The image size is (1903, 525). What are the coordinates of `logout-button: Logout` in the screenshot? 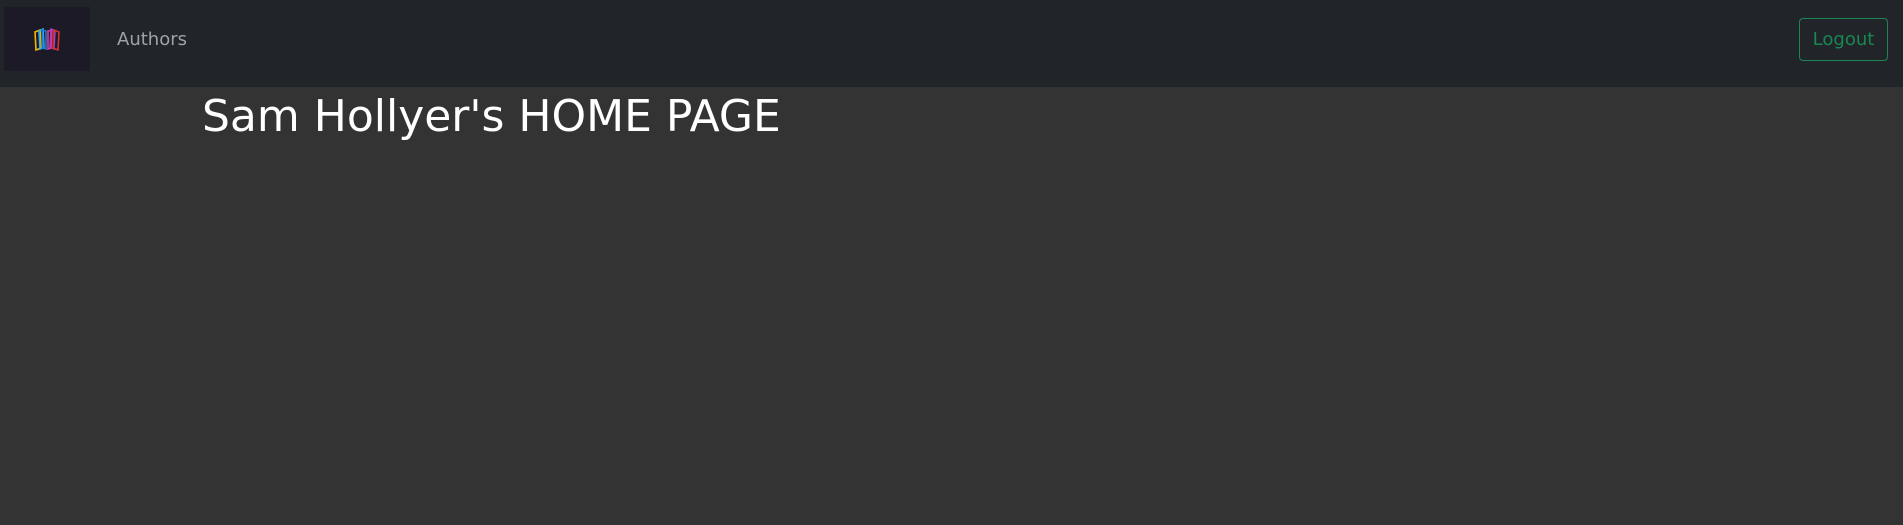 It's located at (1843, 39).